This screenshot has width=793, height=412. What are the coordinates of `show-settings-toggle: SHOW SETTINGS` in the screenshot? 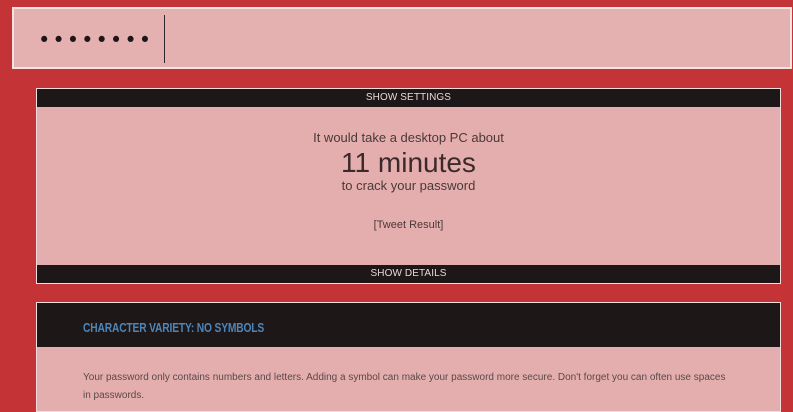 It's located at (408, 98).